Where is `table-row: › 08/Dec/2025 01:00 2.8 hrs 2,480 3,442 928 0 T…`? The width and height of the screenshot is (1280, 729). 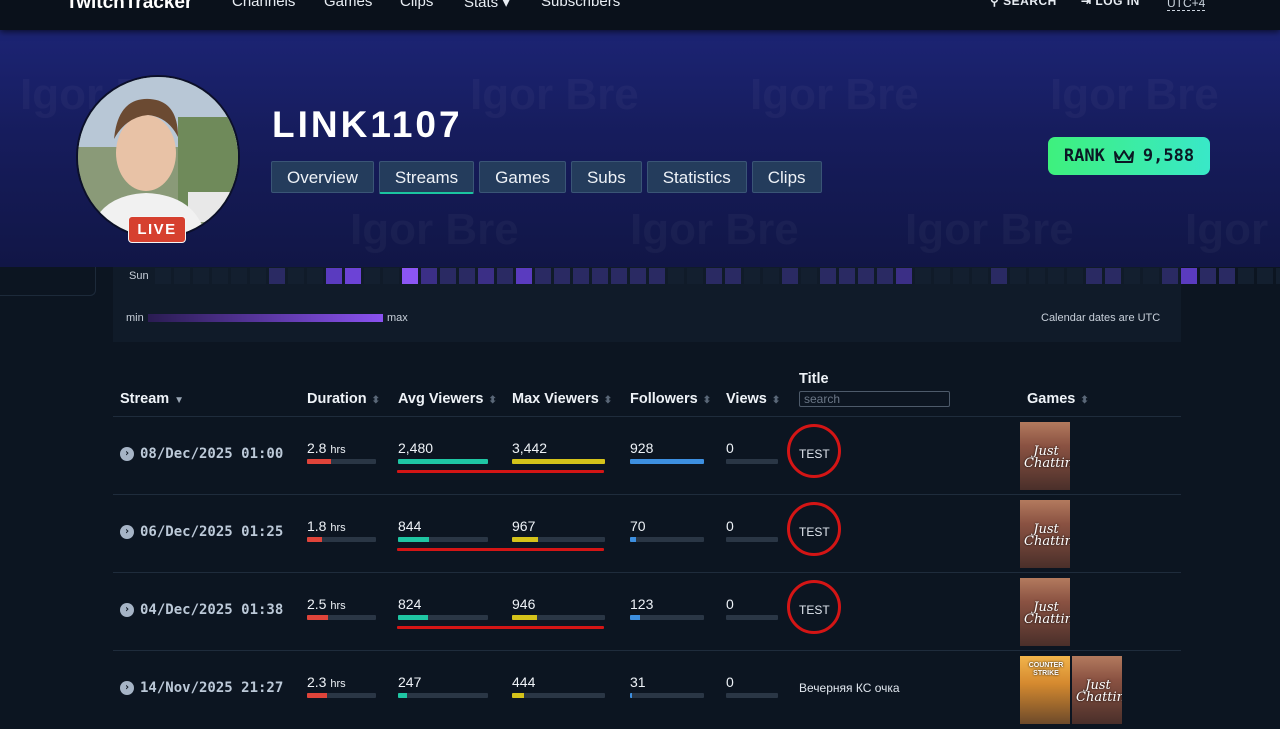
table-row: › 08/Dec/2025 01:00 2.8 hrs 2,480 3,442 928 0 T… is located at coordinates (647, 456).